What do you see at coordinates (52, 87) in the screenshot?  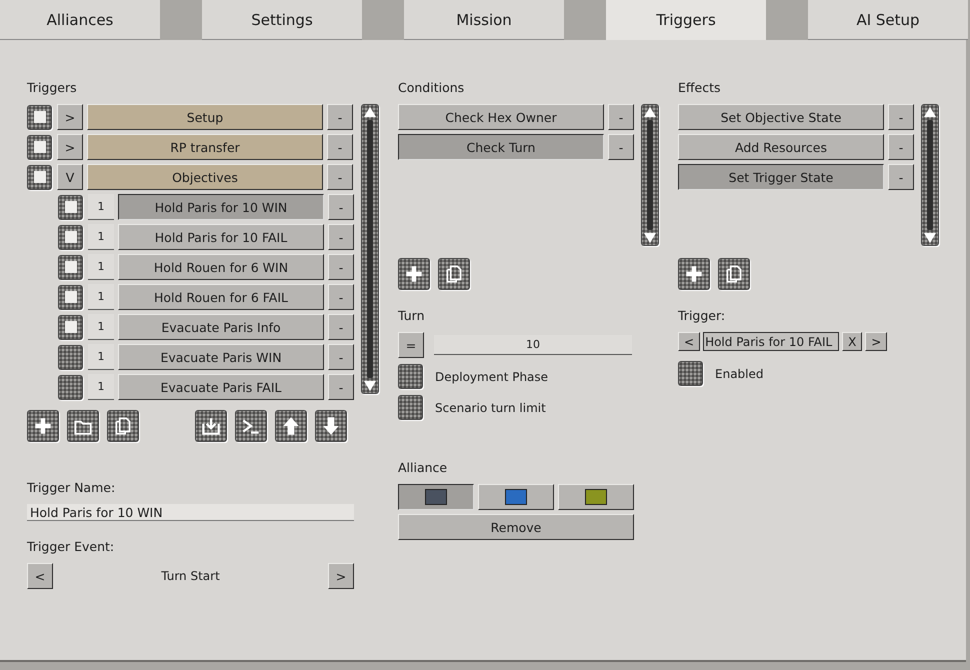 I see `section-title: Triggers` at bounding box center [52, 87].